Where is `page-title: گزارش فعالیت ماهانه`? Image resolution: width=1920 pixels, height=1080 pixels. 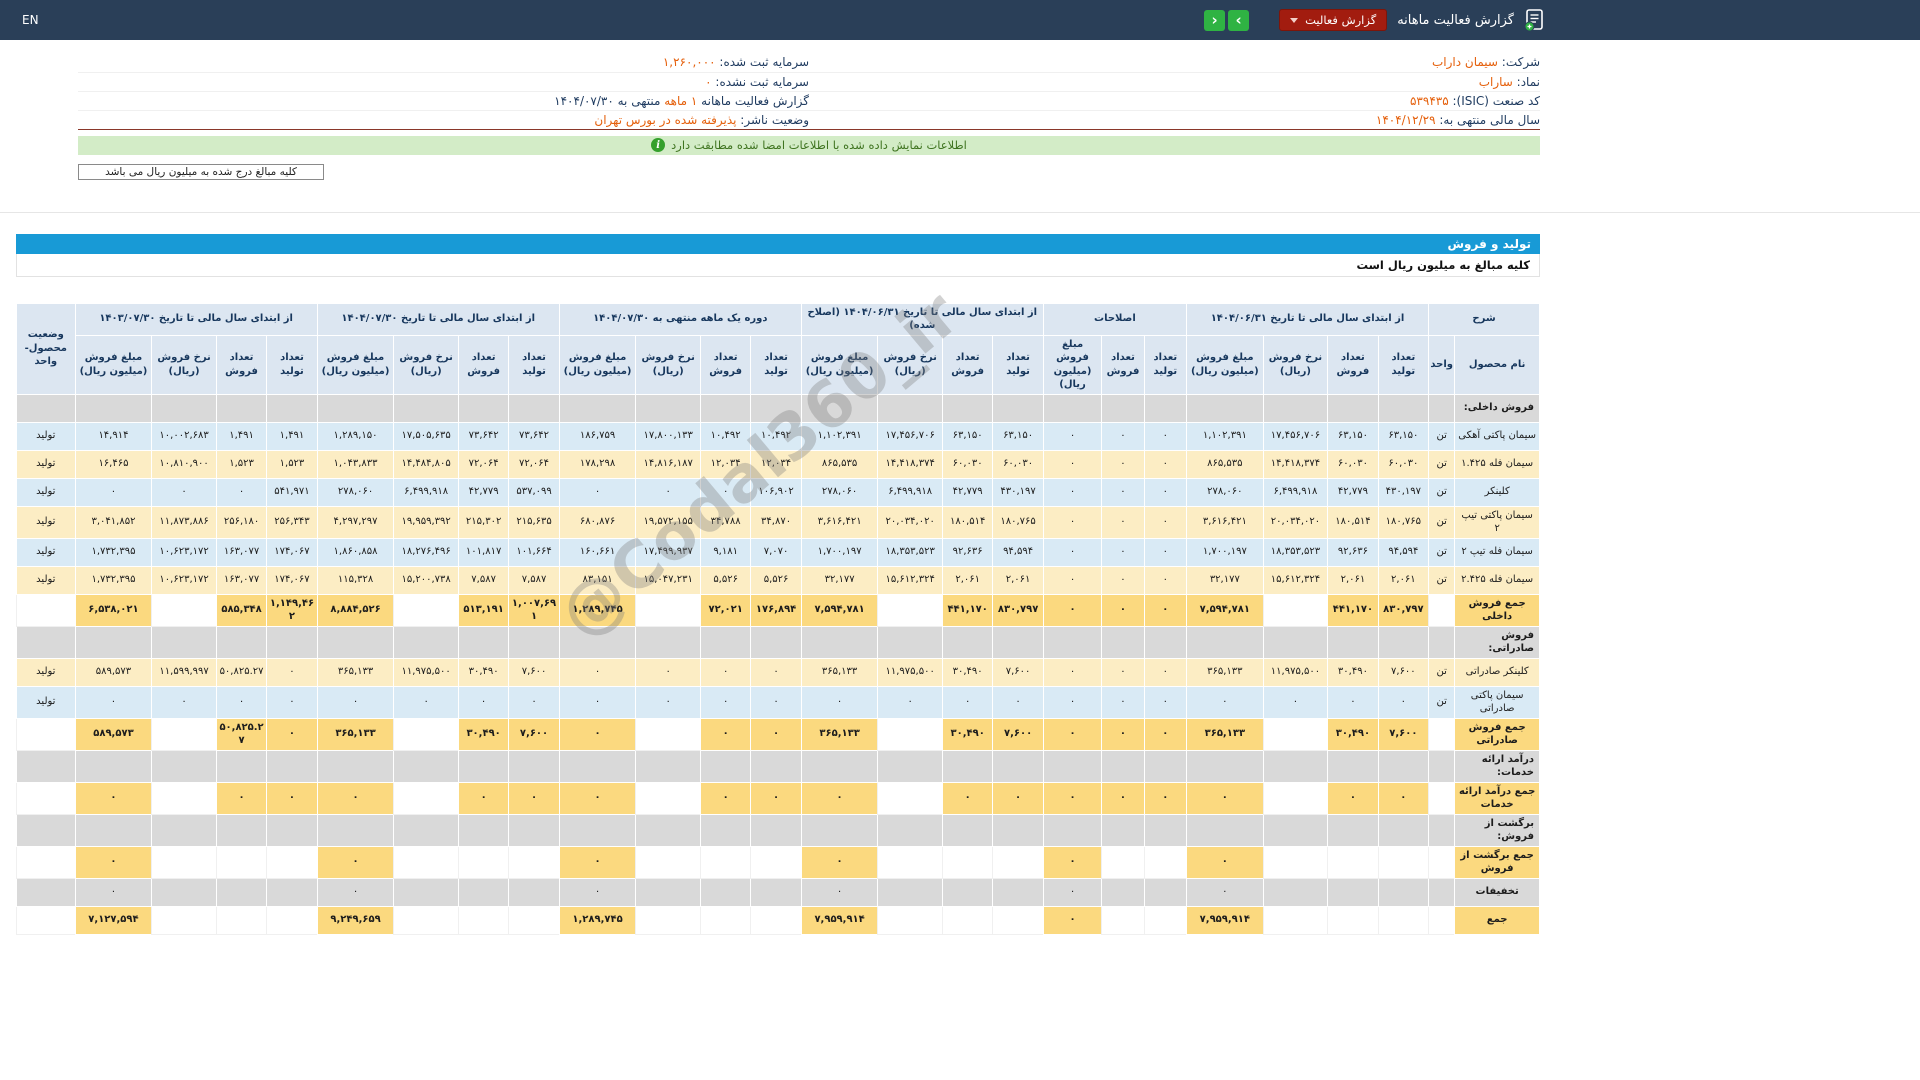 page-title: گزارش فعالیت ماهانه is located at coordinates (1455, 20).